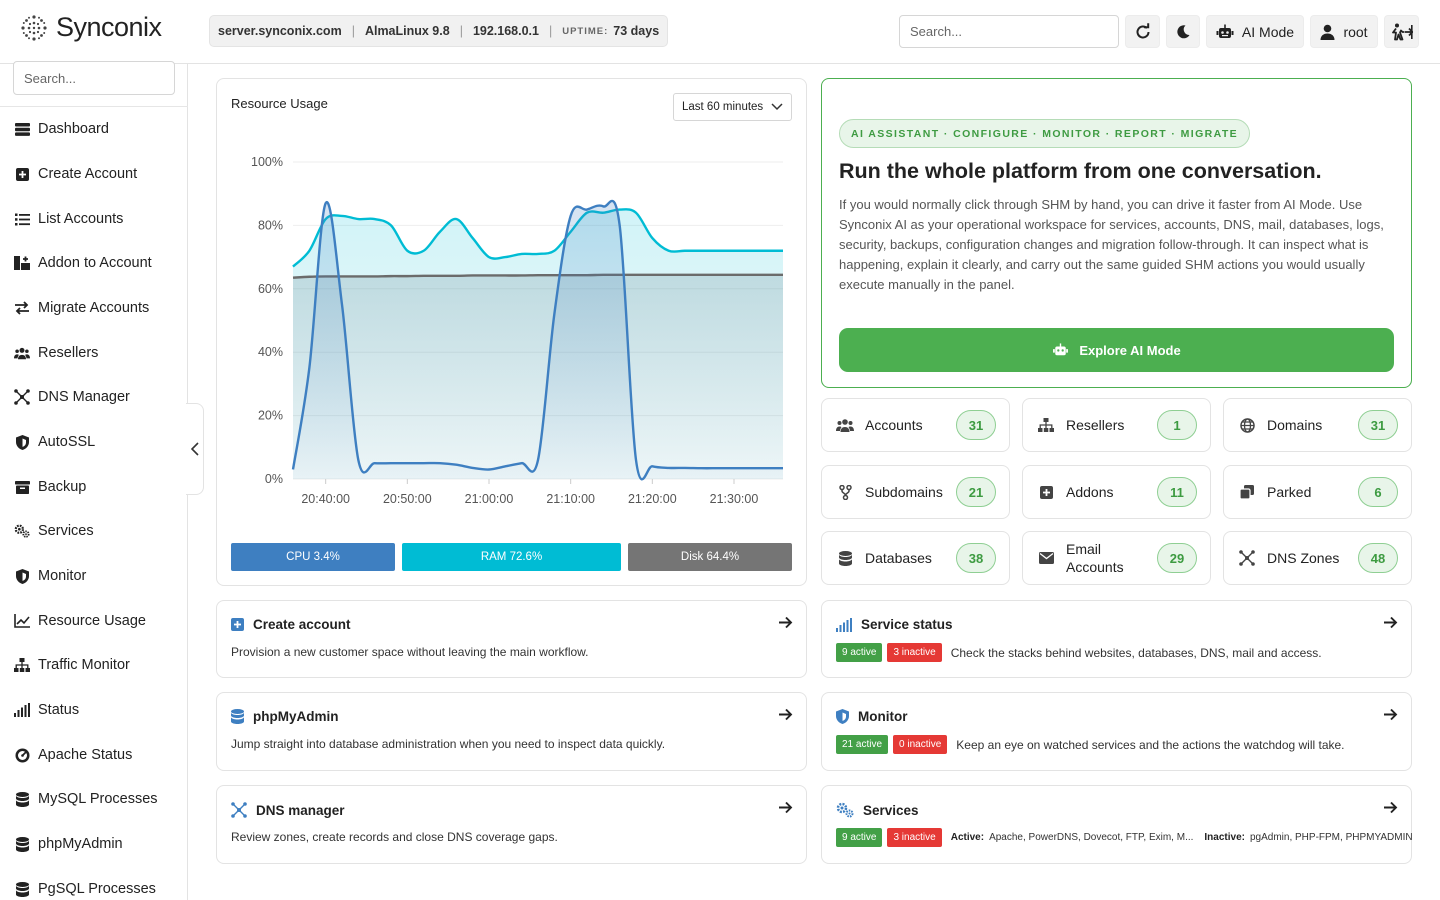 This screenshot has height=900, width=1440. What do you see at coordinates (859, 652) in the screenshot?
I see `active-count-badge: 9 active` at bounding box center [859, 652].